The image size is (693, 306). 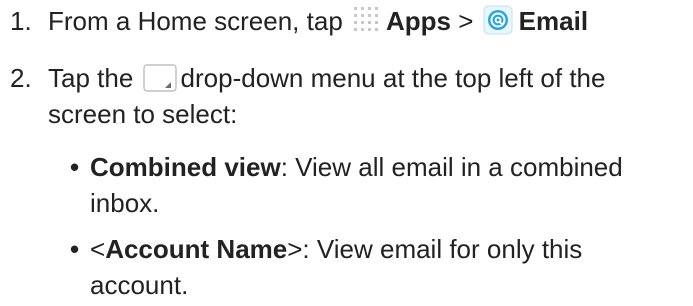 What do you see at coordinates (139, 285) in the screenshot?
I see `bullet-line-2: account.` at bounding box center [139, 285].